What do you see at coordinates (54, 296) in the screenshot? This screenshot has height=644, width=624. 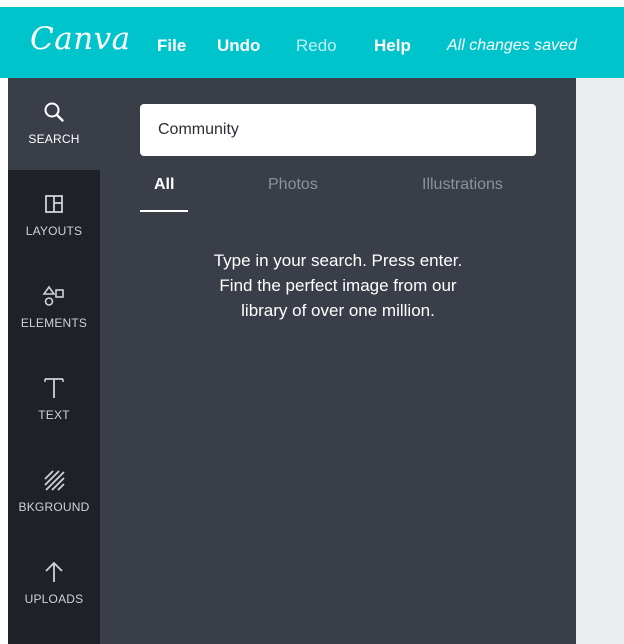 I see `shapes-icon` at bounding box center [54, 296].